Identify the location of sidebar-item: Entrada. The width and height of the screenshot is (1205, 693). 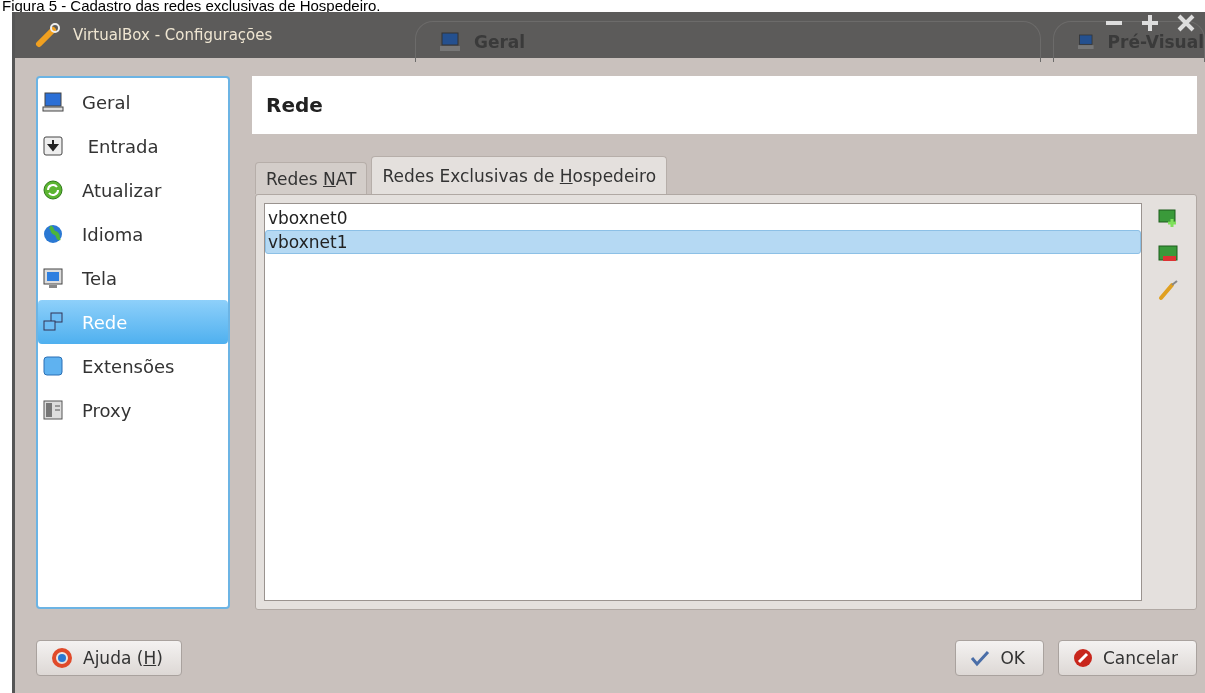
(133, 146).